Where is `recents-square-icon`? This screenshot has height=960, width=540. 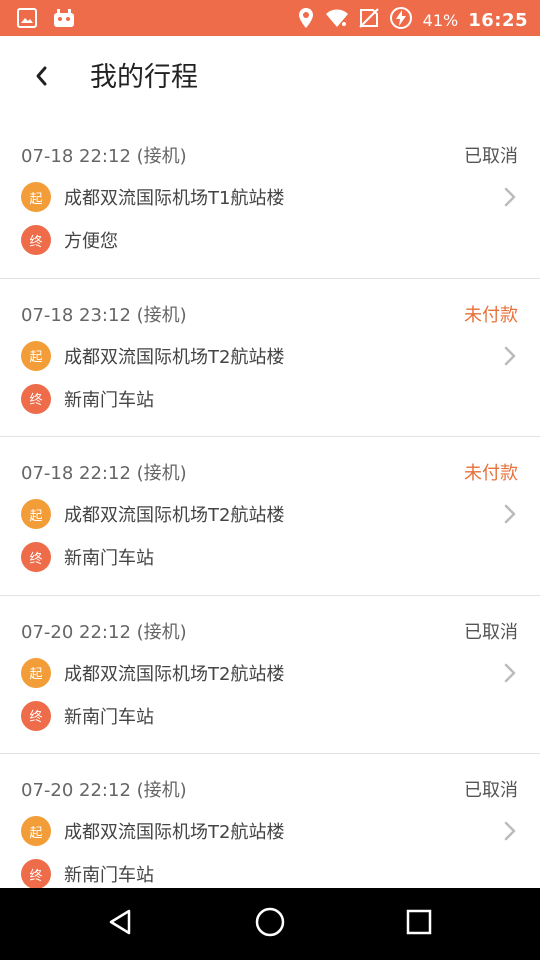
recents-square-icon is located at coordinates (419, 924).